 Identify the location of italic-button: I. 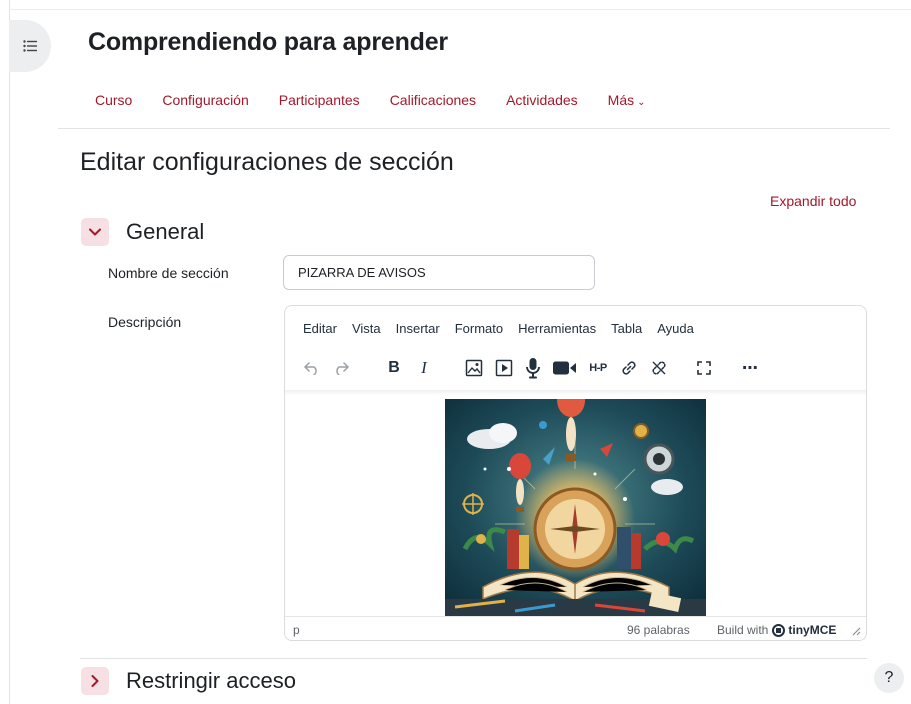
(424, 368).